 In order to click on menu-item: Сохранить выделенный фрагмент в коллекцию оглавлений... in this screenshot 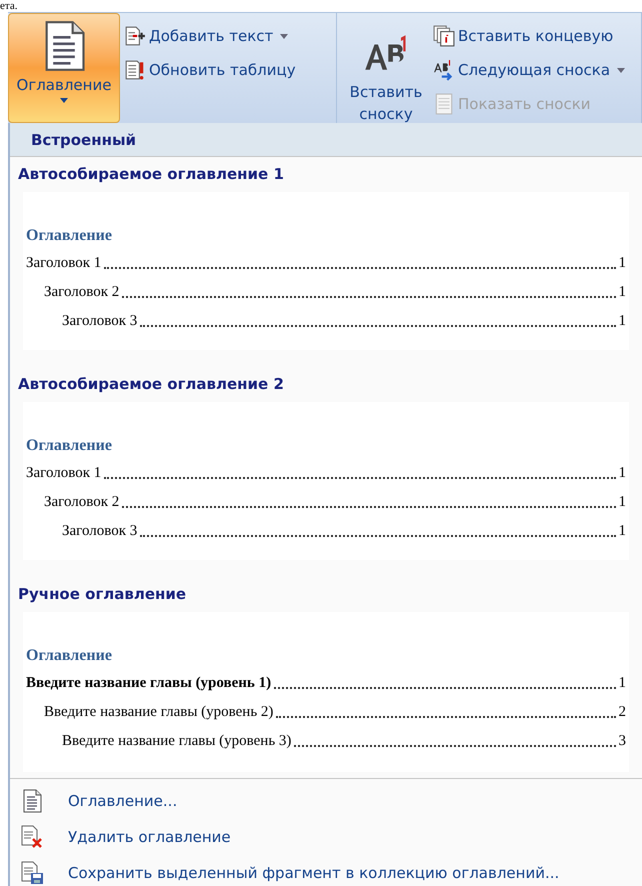, I will do `click(326, 870)`.